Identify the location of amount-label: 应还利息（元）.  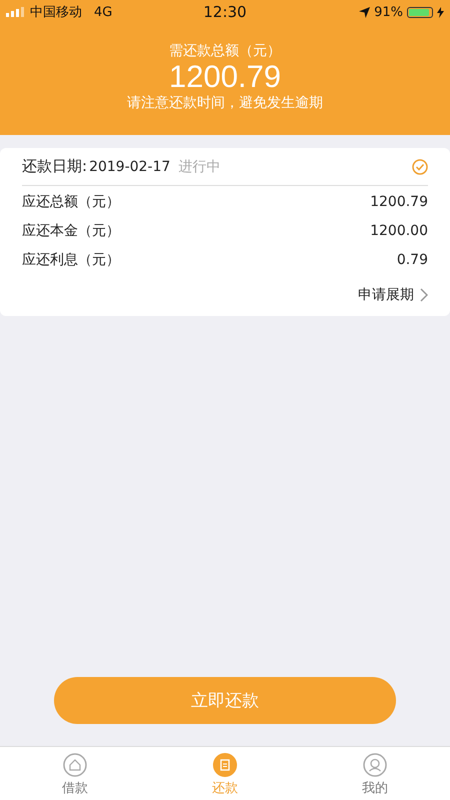
(71, 259).